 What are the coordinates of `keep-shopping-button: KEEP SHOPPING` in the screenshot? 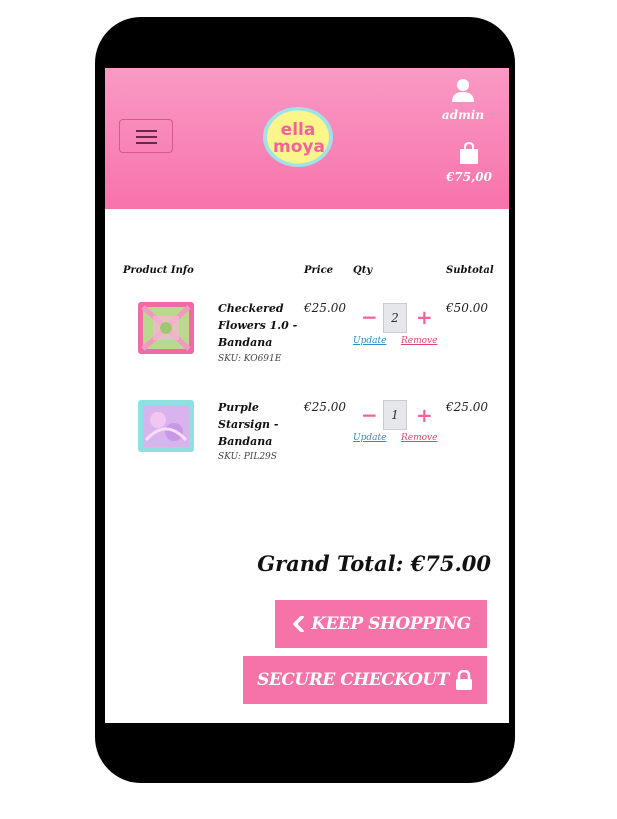 It's located at (381, 624).